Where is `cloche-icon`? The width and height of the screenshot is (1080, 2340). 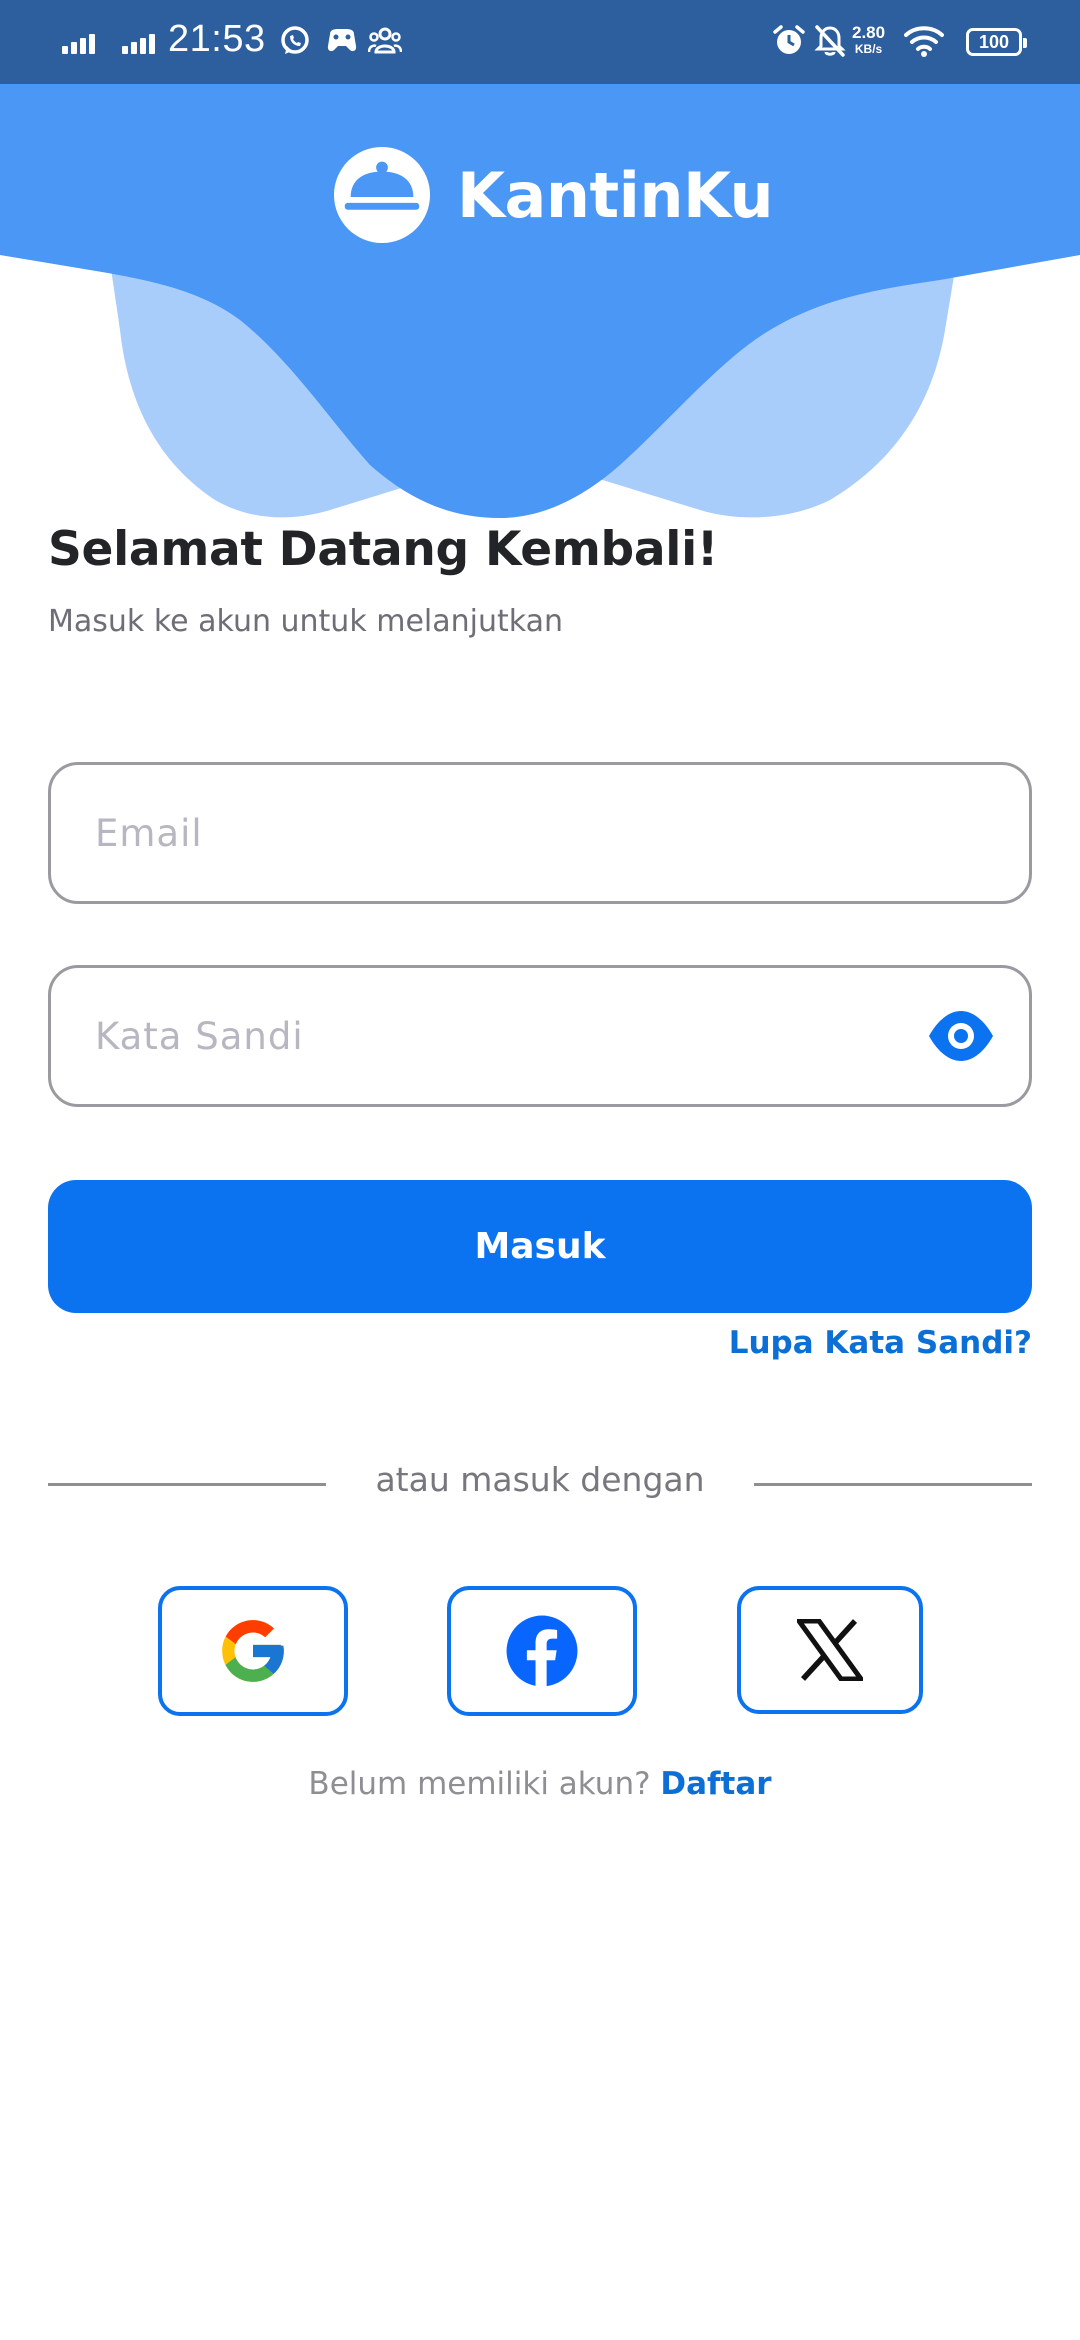
cloche-icon is located at coordinates (382, 195).